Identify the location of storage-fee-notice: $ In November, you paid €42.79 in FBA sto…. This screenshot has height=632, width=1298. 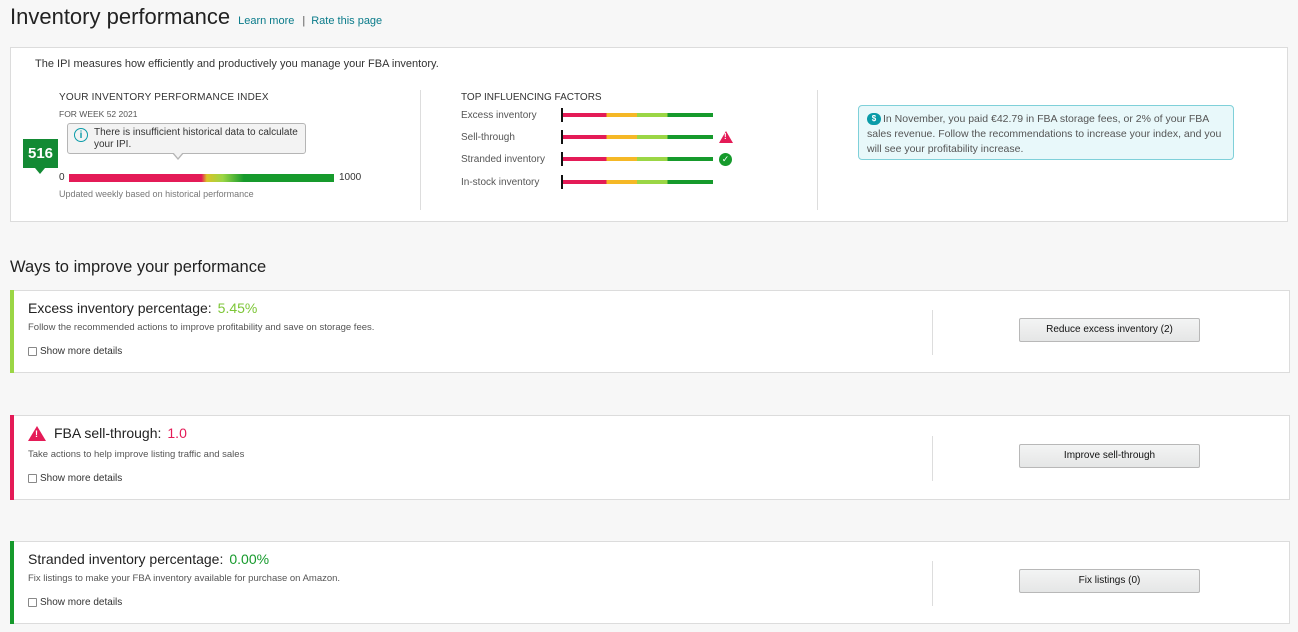
(1046, 132).